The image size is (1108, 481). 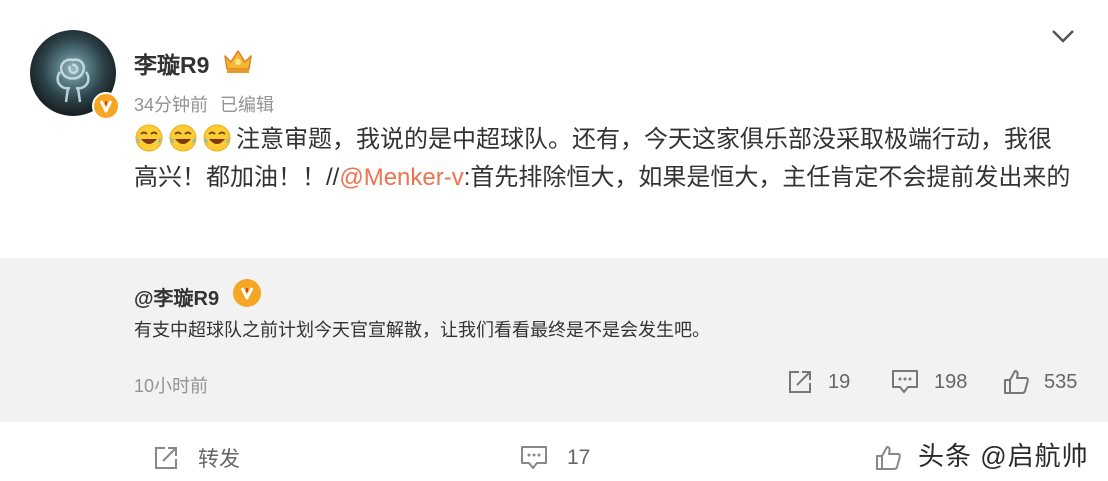 I want to click on comment-count: 17, so click(x=579, y=457).